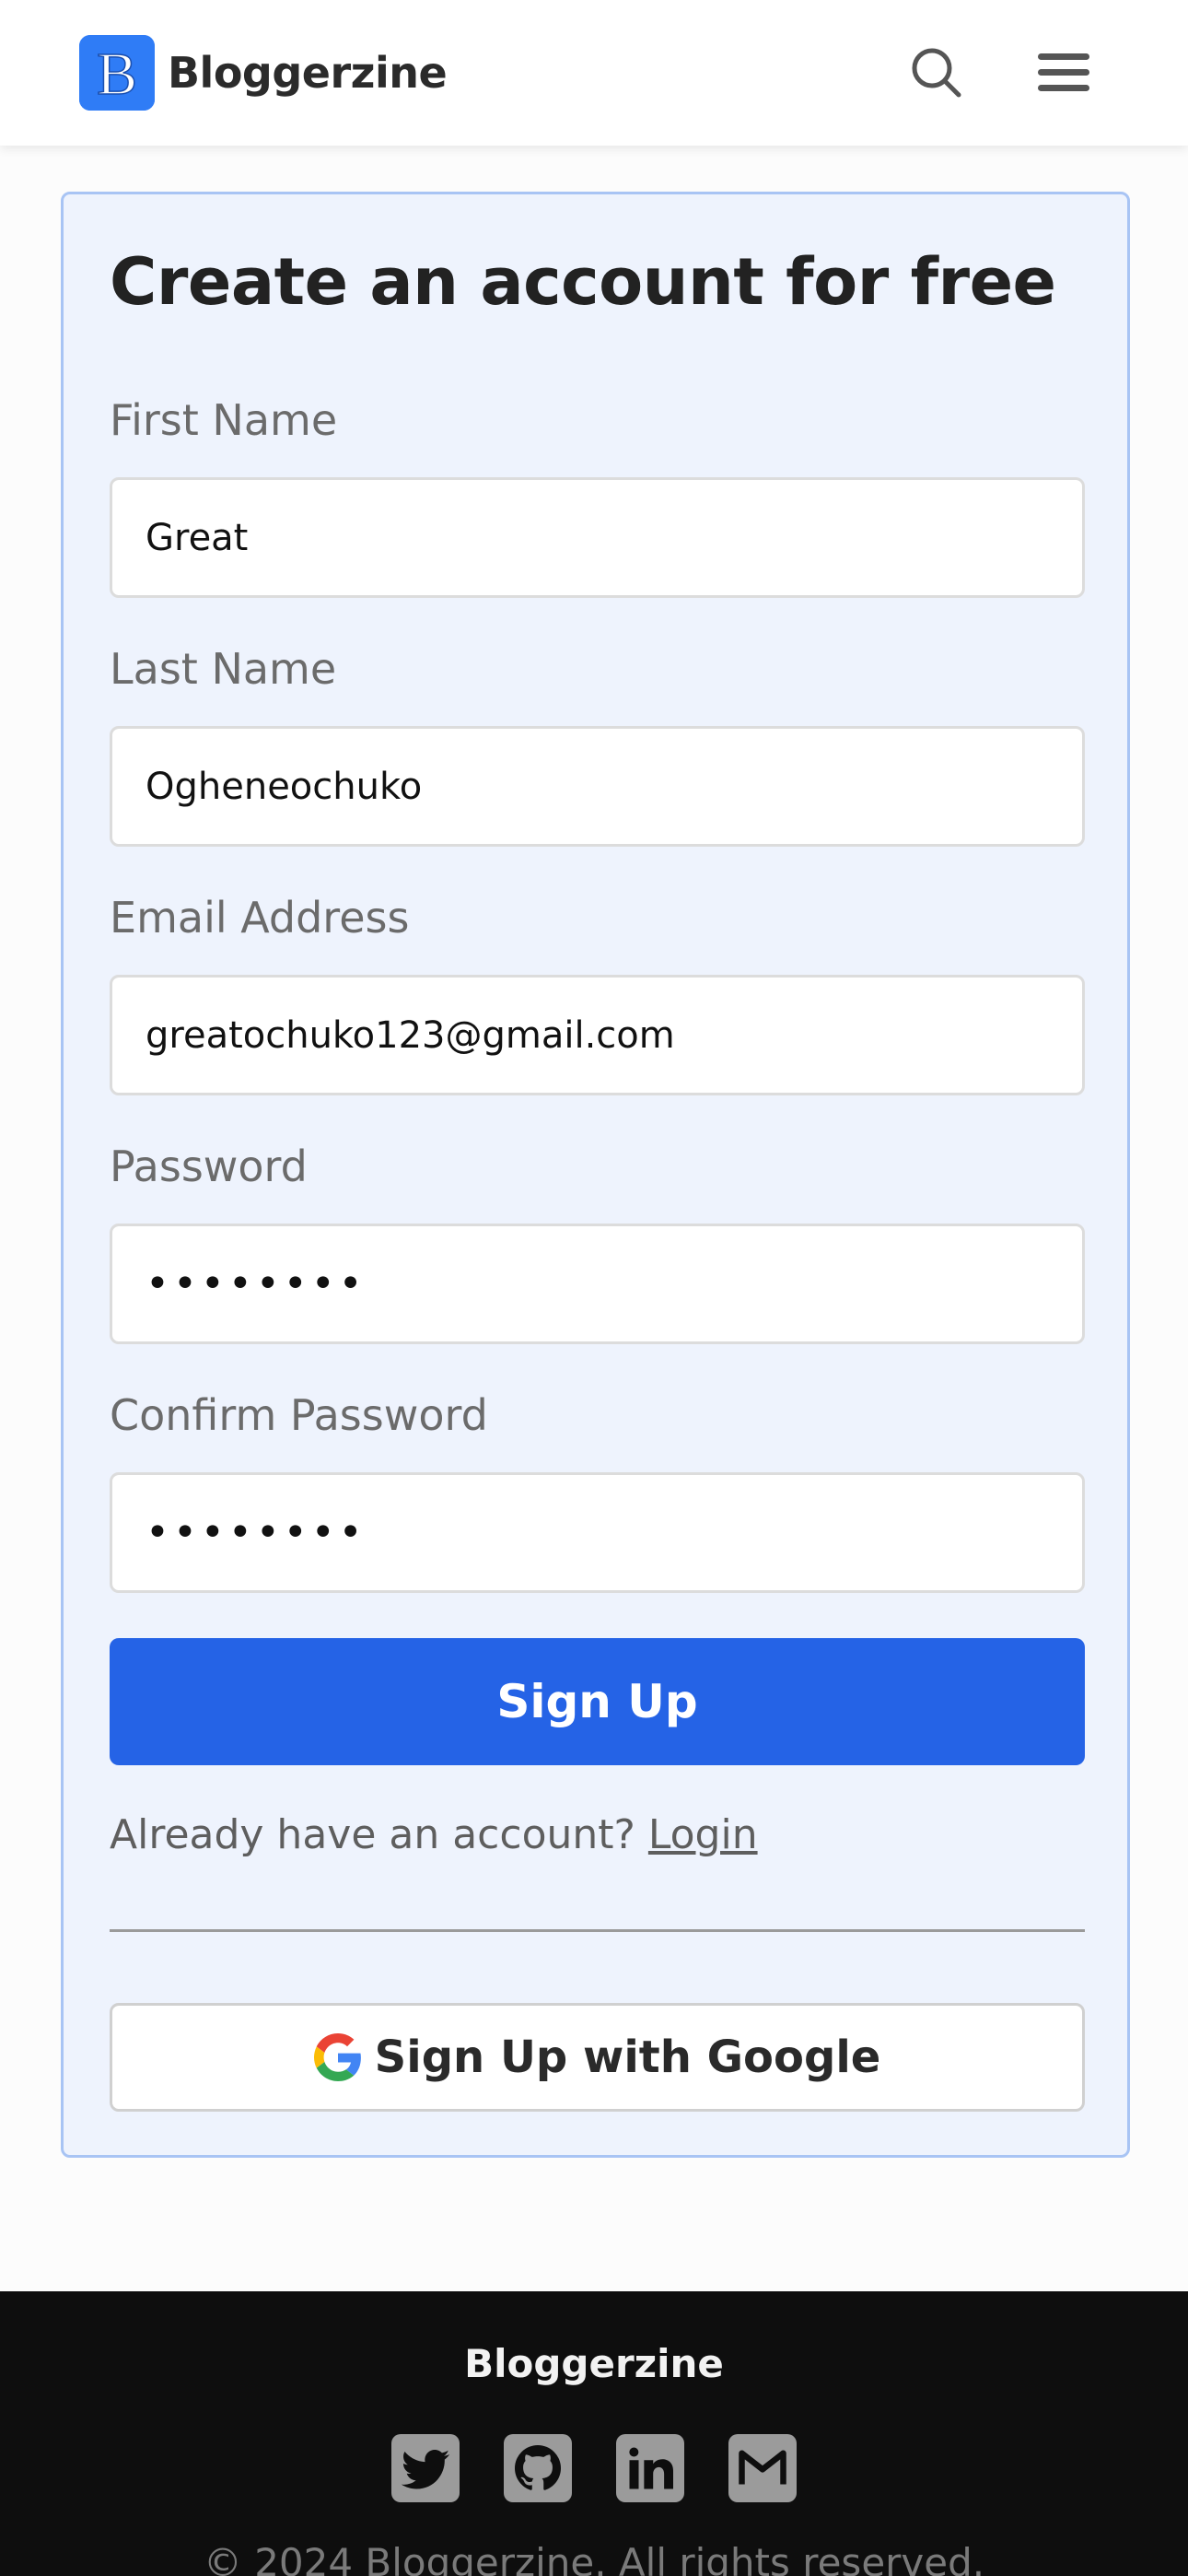  I want to click on search-button, so click(937, 73).